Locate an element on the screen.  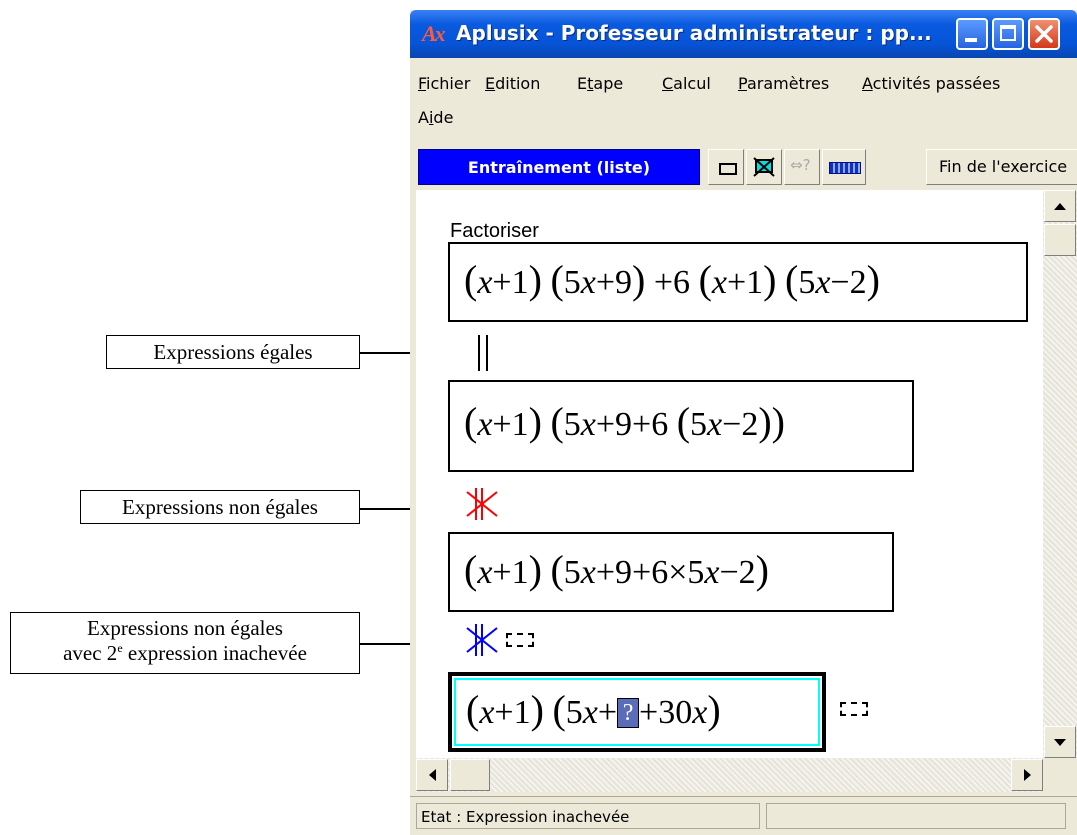
finish-exercise-button: Fin de l'exercice is located at coordinates (1001, 167).